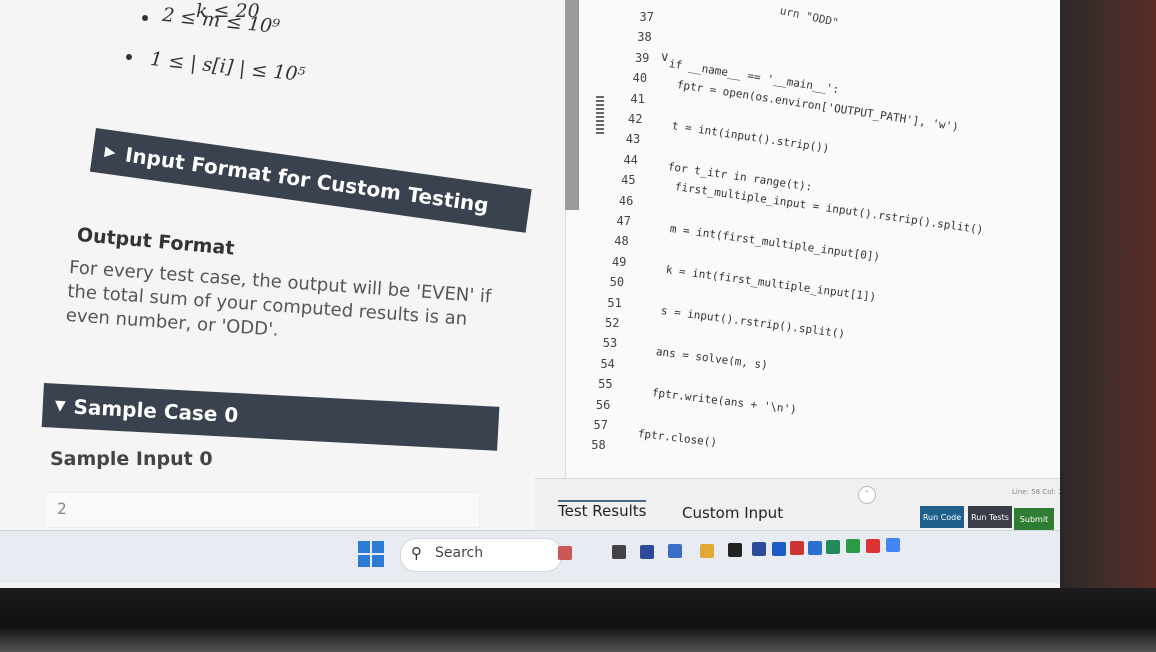  What do you see at coordinates (619, 261) in the screenshot?
I see `line-number: 49` at bounding box center [619, 261].